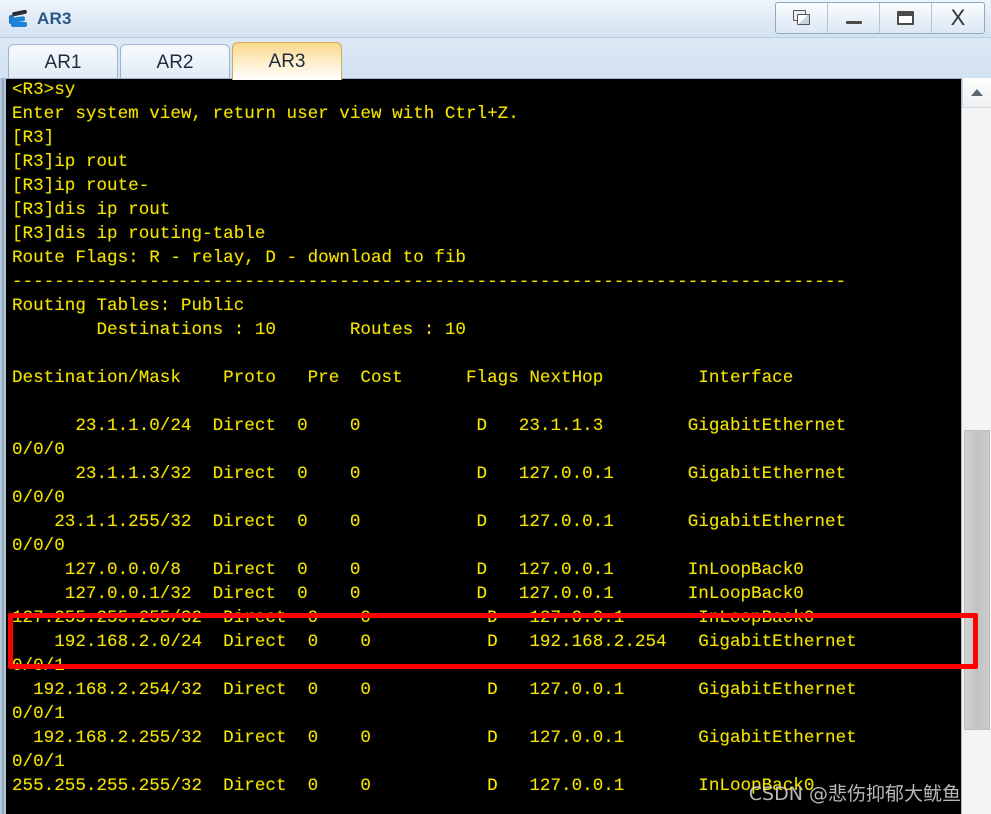  Describe the element at coordinates (54, 18) in the screenshot. I see `window-title: AR3` at that location.